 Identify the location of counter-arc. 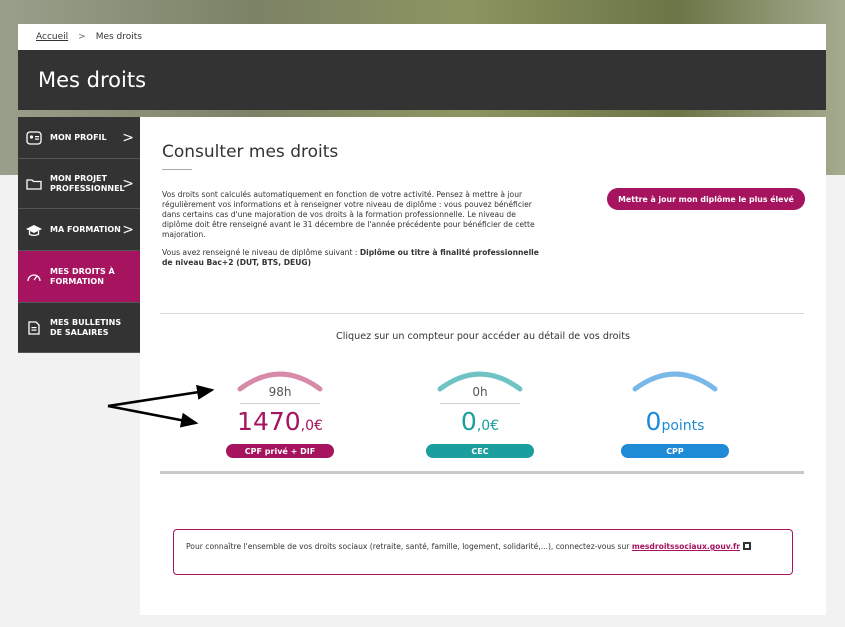
(675, 381).